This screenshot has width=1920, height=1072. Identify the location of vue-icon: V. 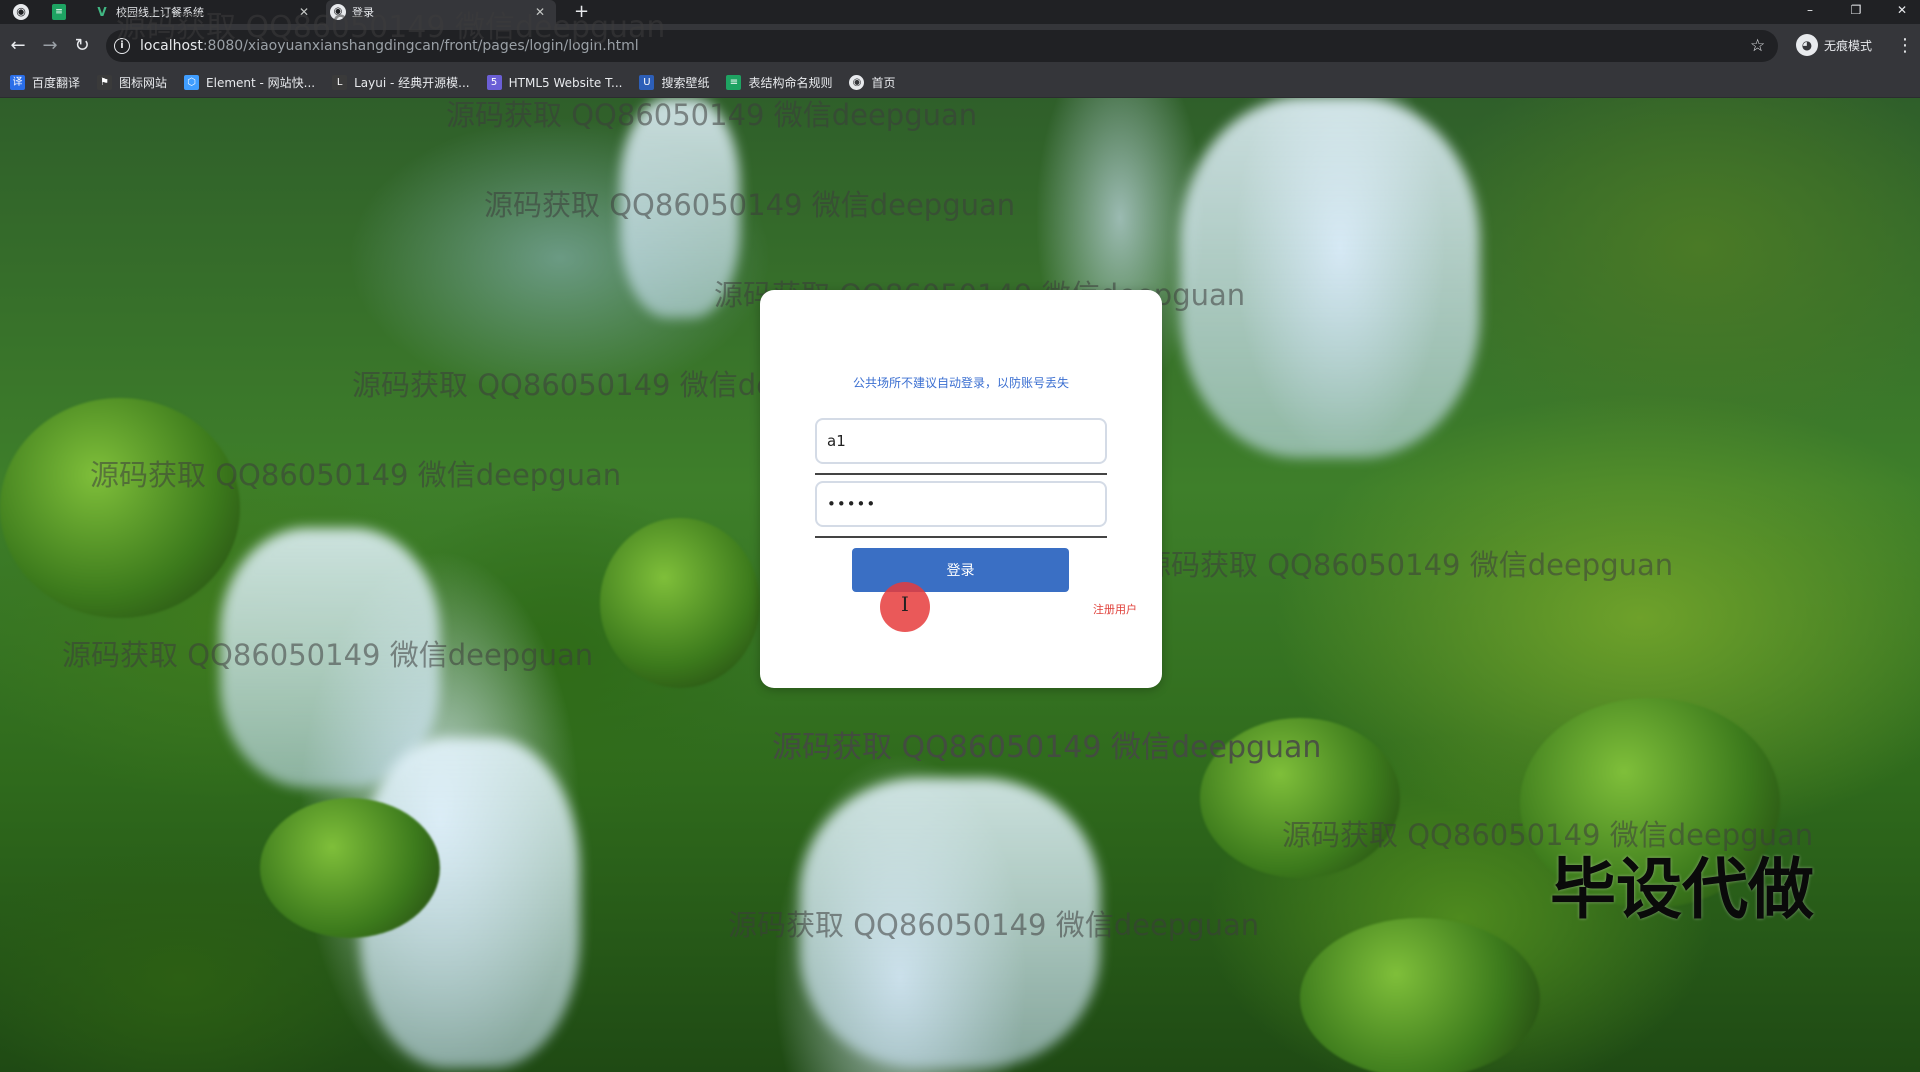
(102, 12).